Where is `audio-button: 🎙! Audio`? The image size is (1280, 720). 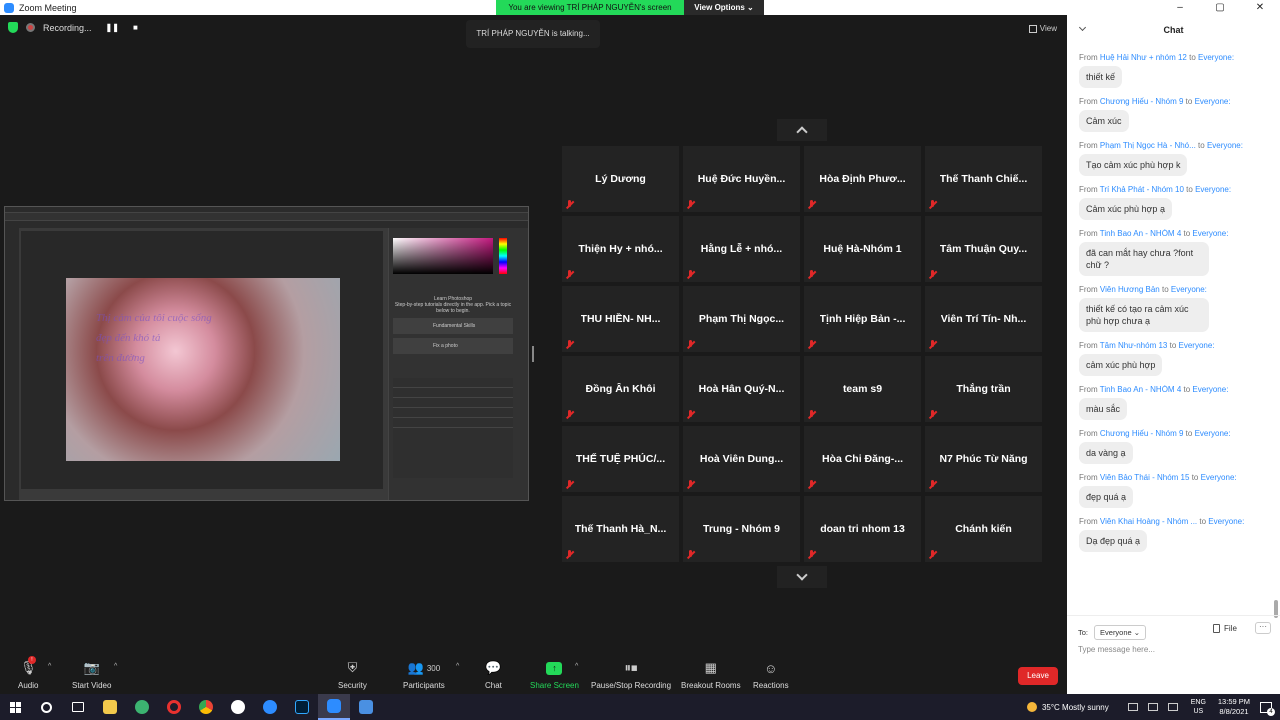 audio-button: 🎙! Audio is located at coordinates (28, 673).